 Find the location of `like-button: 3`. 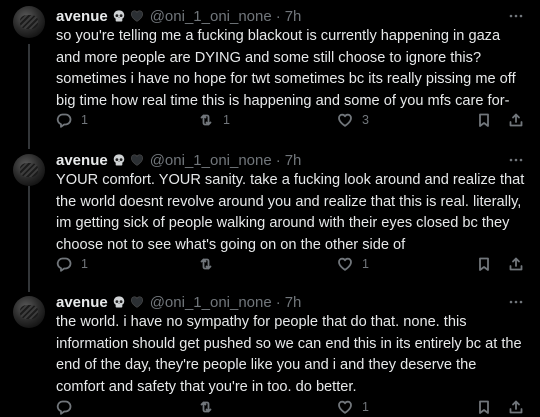

like-button: 3 is located at coordinates (353, 120).